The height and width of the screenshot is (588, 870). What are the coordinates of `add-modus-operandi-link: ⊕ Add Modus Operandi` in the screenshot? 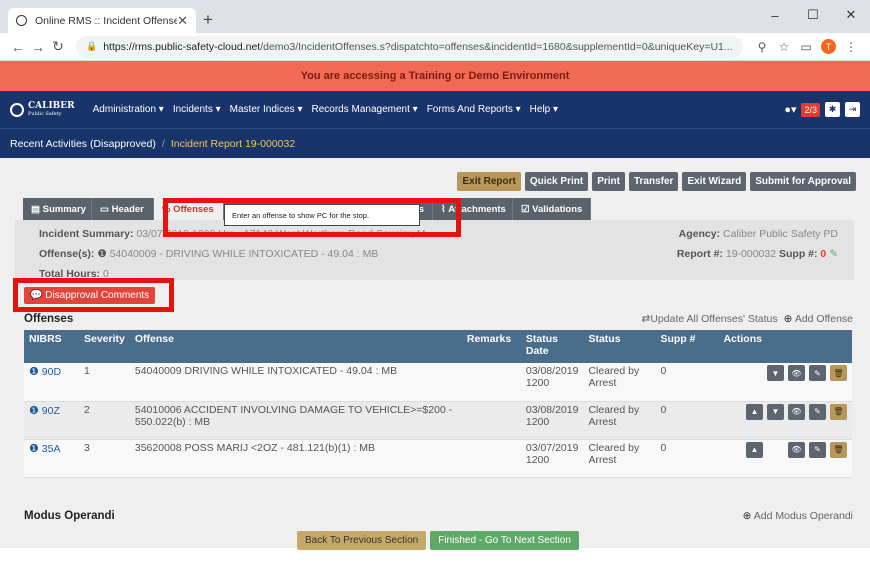 It's located at (798, 516).